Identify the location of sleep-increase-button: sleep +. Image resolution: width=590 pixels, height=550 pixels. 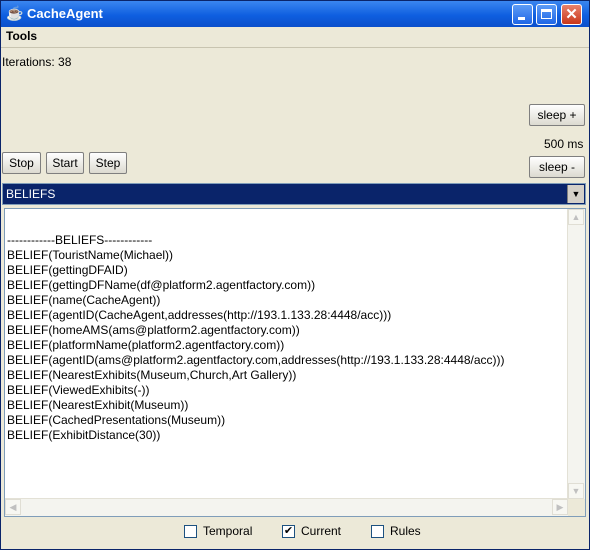
(557, 115).